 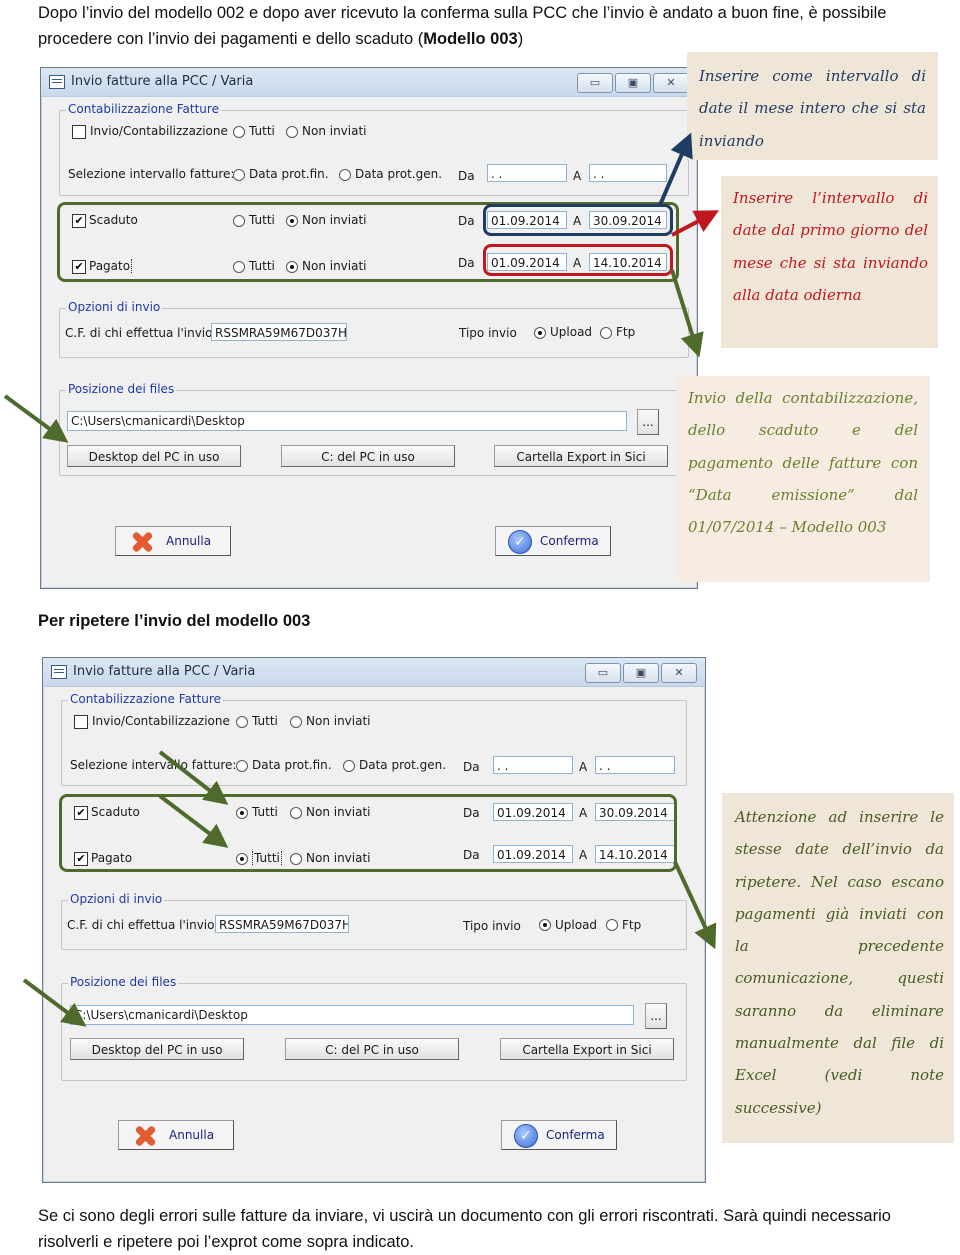 What do you see at coordinates (59, 672) in the screenshot?
I see `window-app-icon` at bounding box center [59, 672].